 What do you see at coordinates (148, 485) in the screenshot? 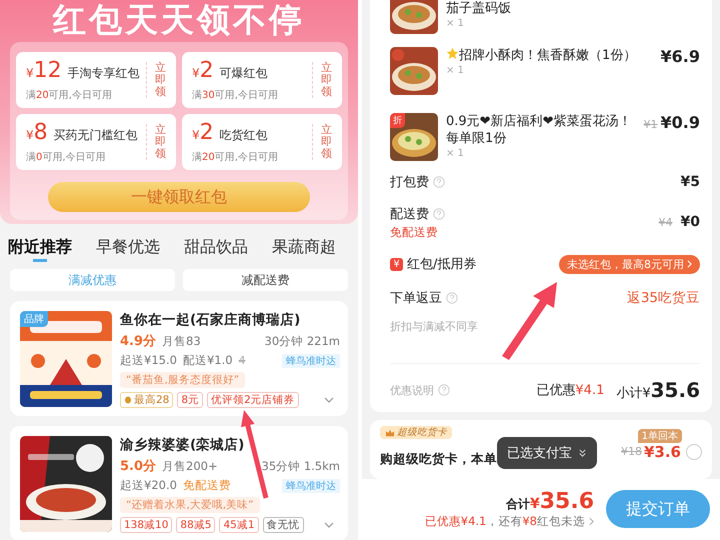
I see `minimum-order: 起送¥20.0` at bounding box center [148, 485].